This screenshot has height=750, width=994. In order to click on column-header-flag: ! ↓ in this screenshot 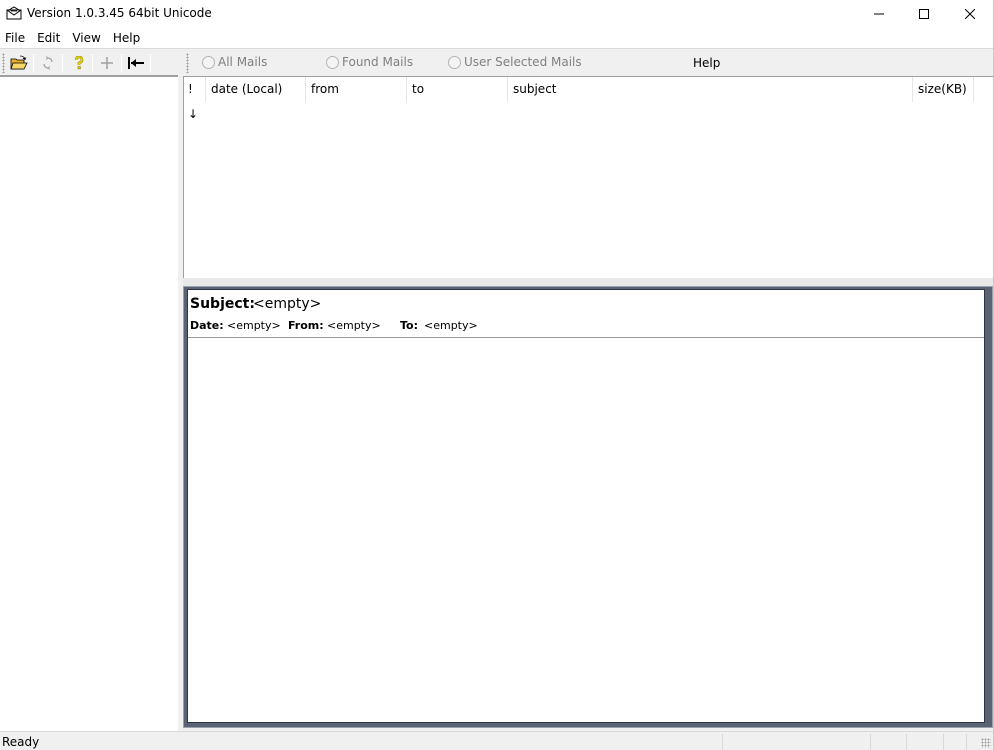, I will do `click(195, 99)`.